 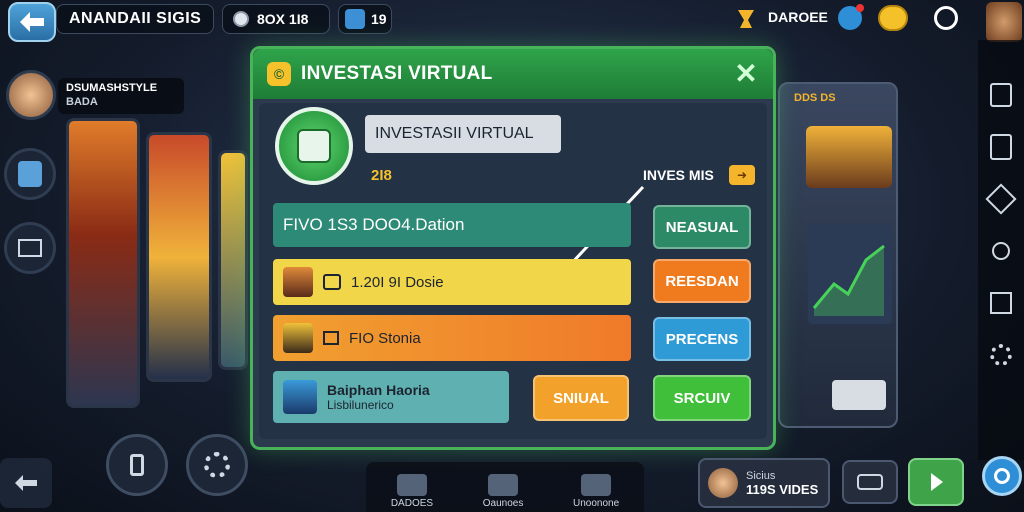 What do you see at coordinates (31, 95) in the screenshot?
I see `player-avatar` at bounding box center [31, 95].